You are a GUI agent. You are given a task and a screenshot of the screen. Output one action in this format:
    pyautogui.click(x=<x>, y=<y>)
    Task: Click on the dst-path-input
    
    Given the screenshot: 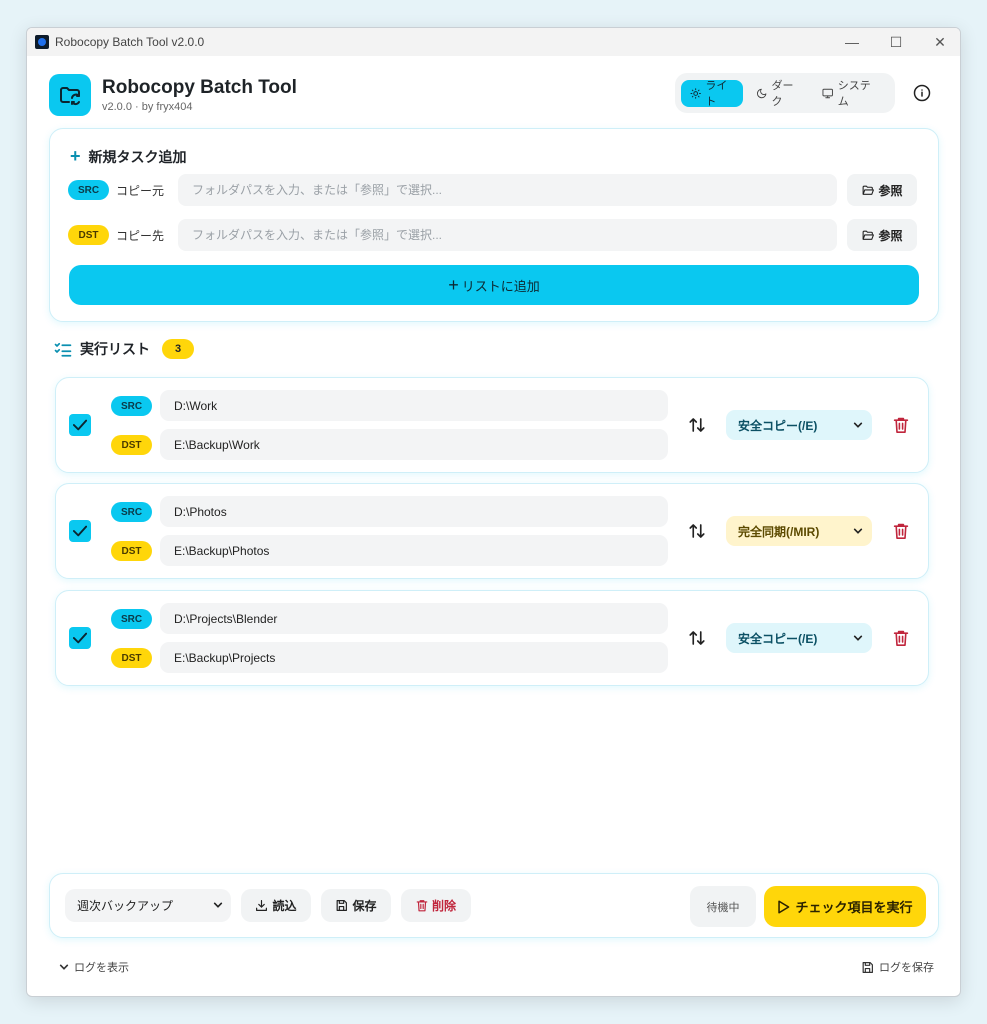 What is the action you would take?
    pyautogui.click(x=507, y=235)
    